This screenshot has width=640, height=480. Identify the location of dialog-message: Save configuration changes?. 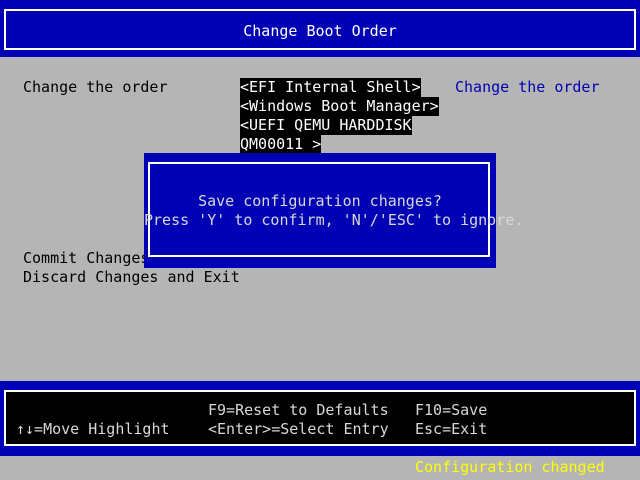
(320, 201).